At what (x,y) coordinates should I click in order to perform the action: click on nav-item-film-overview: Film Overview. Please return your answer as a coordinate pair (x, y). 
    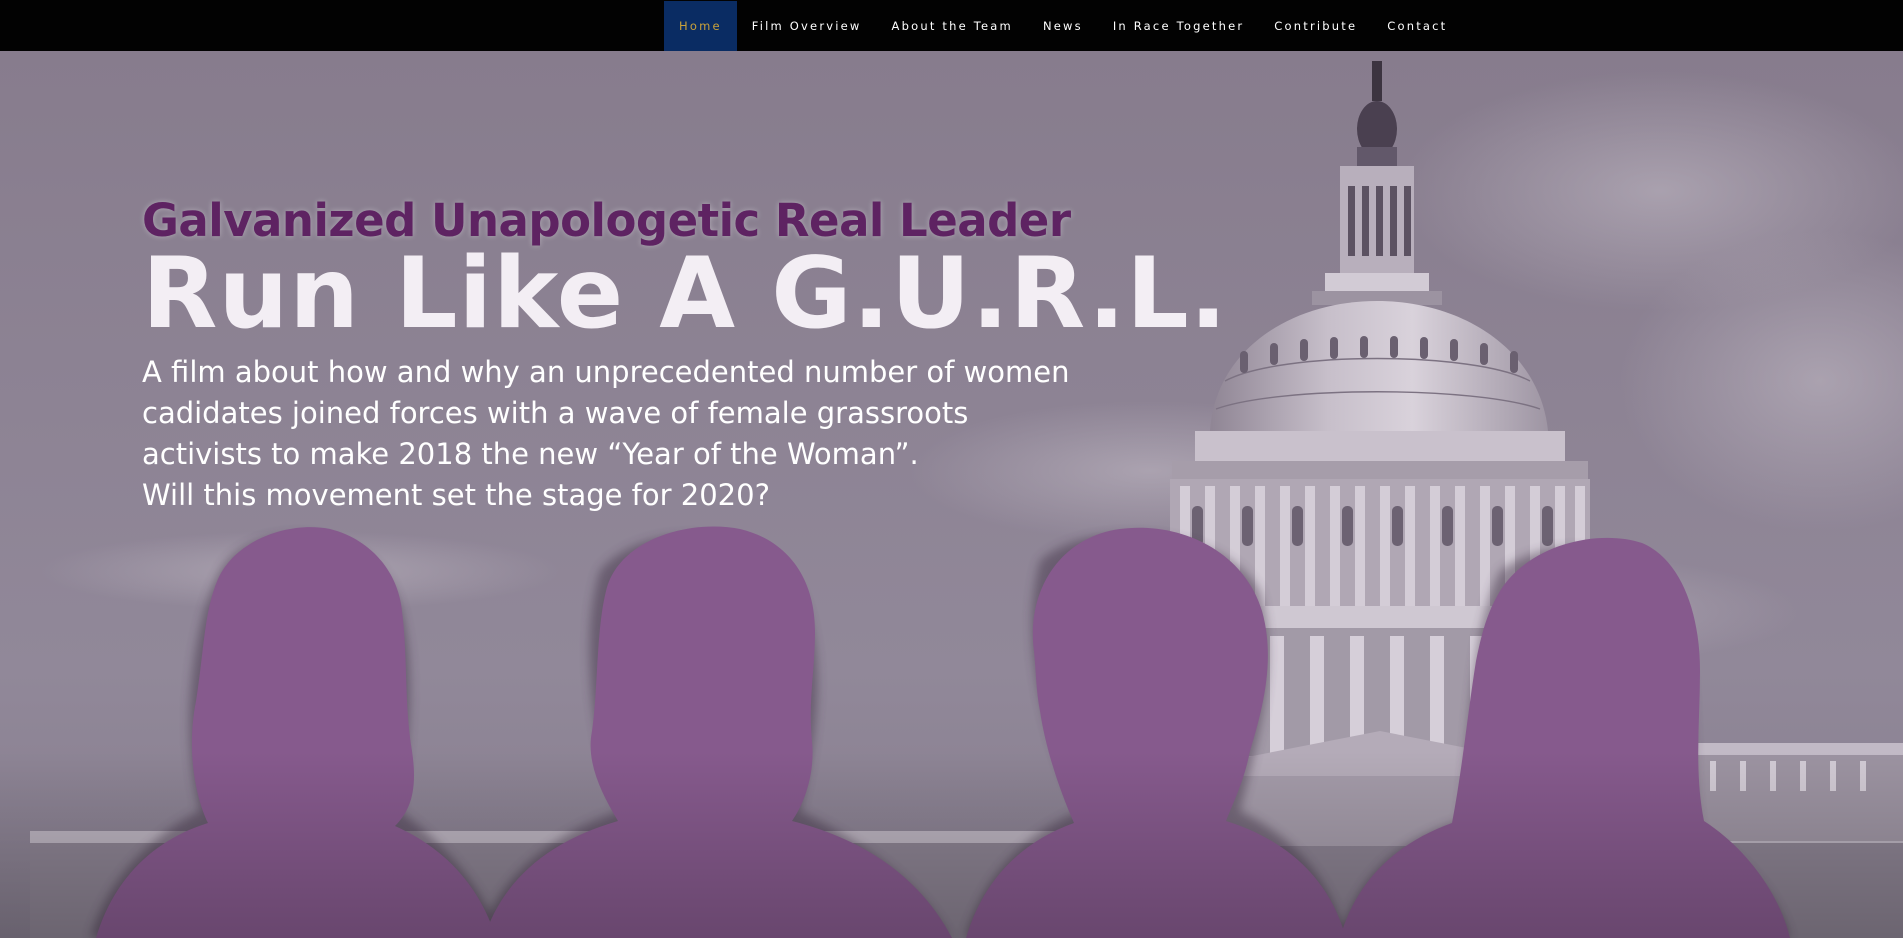
    Looking at the image, I should click on (807, 26).